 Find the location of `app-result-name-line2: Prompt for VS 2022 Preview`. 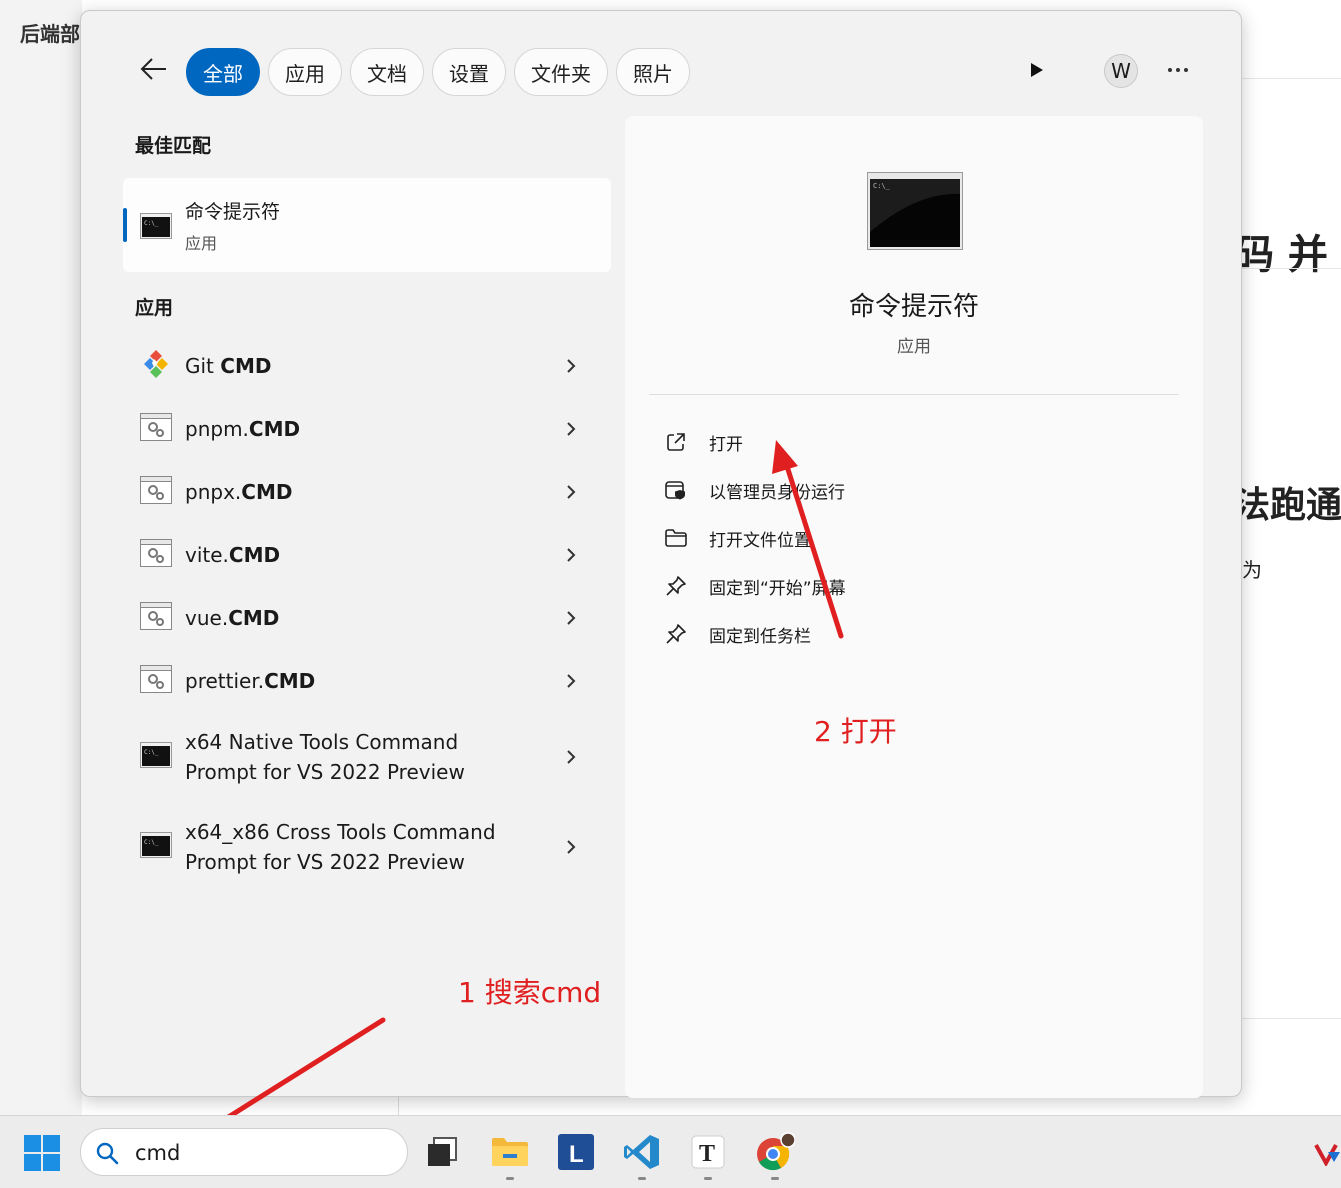

app-result-name-line2: Prompt for VS 2022 Preview is located at coordinates (325, 862).